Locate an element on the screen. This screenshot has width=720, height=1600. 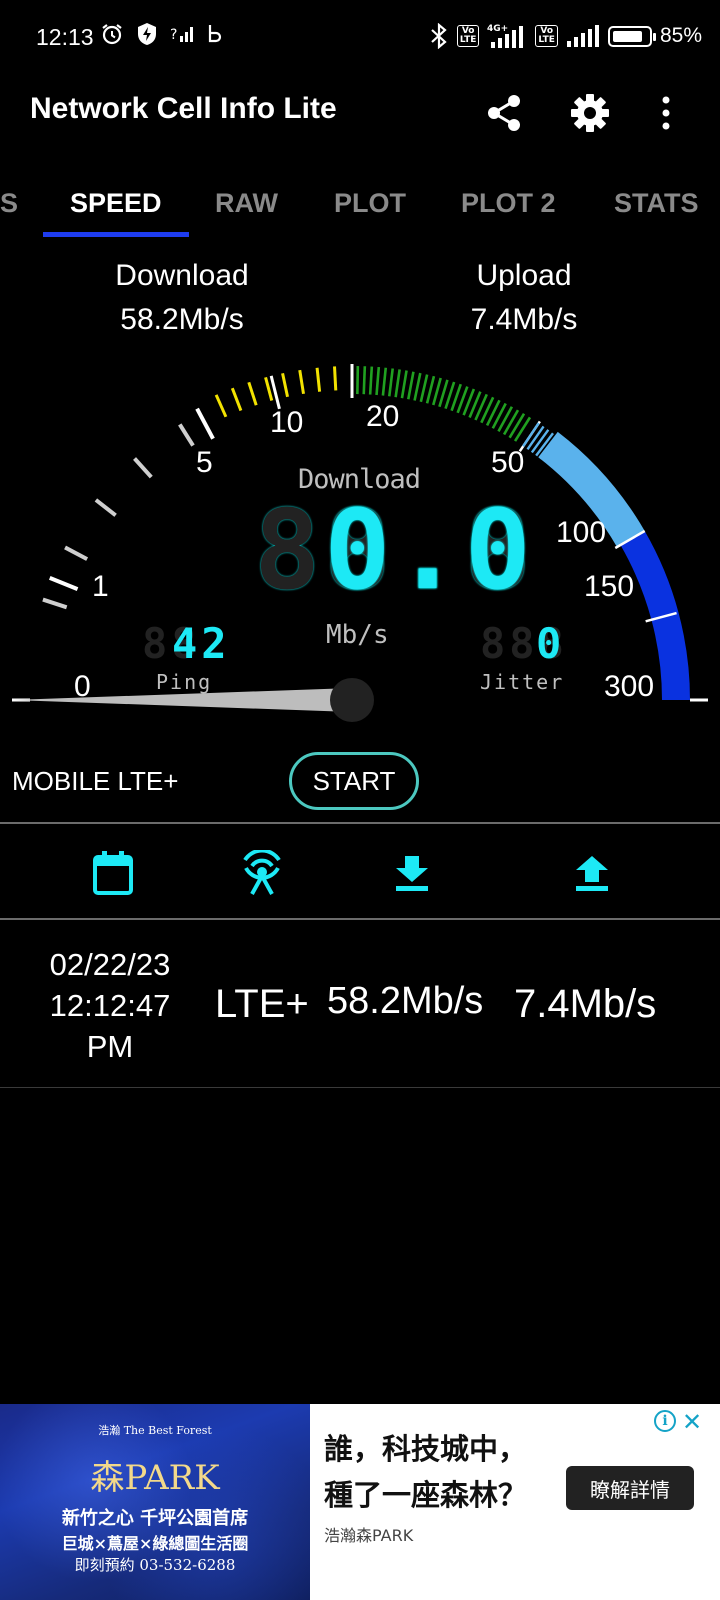
b-icon is located at coordinates (215, 34).